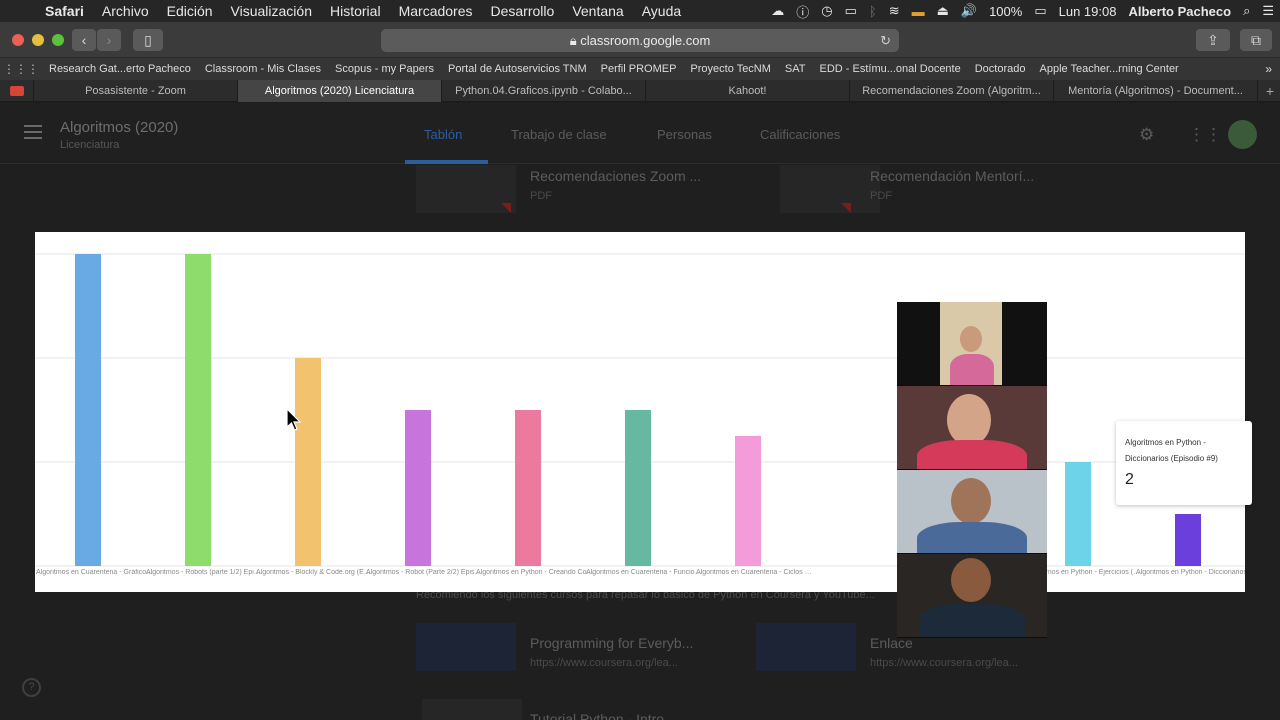 This screenshot has width=1280, height=720. I want to click on account-avatar, so click(1242, 134).